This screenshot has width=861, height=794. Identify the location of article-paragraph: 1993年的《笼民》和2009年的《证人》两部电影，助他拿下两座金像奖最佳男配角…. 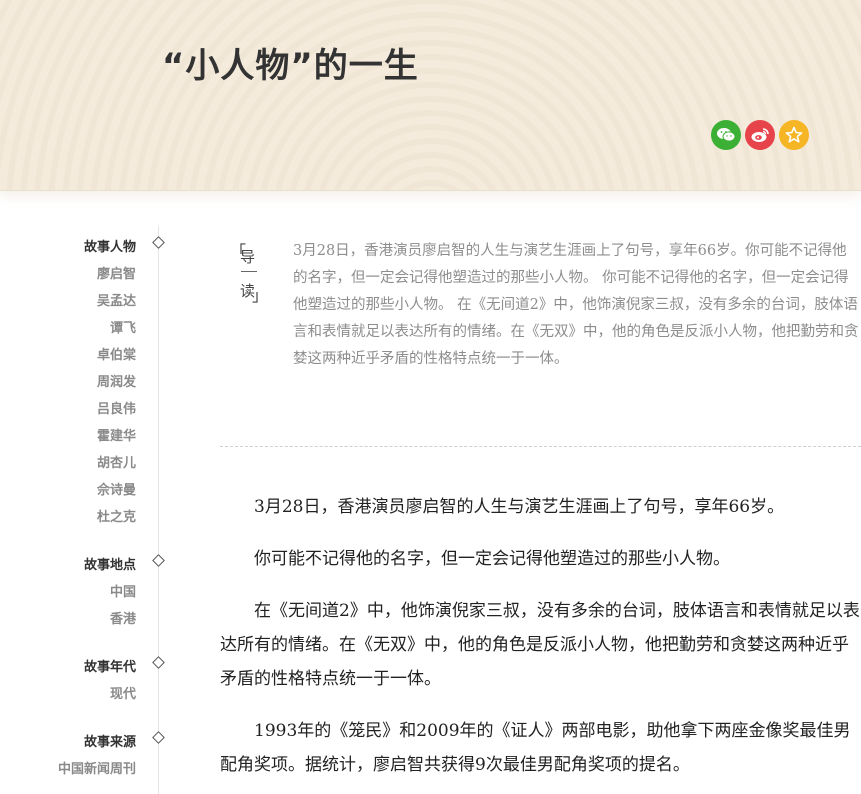
(535, 748).